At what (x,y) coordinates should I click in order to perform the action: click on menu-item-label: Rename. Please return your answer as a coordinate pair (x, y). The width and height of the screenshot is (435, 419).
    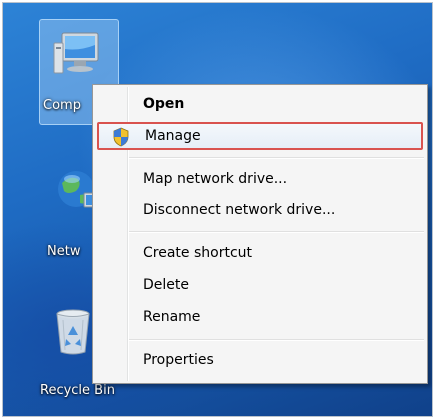
    Looking at the image, I should click on (172, 317).